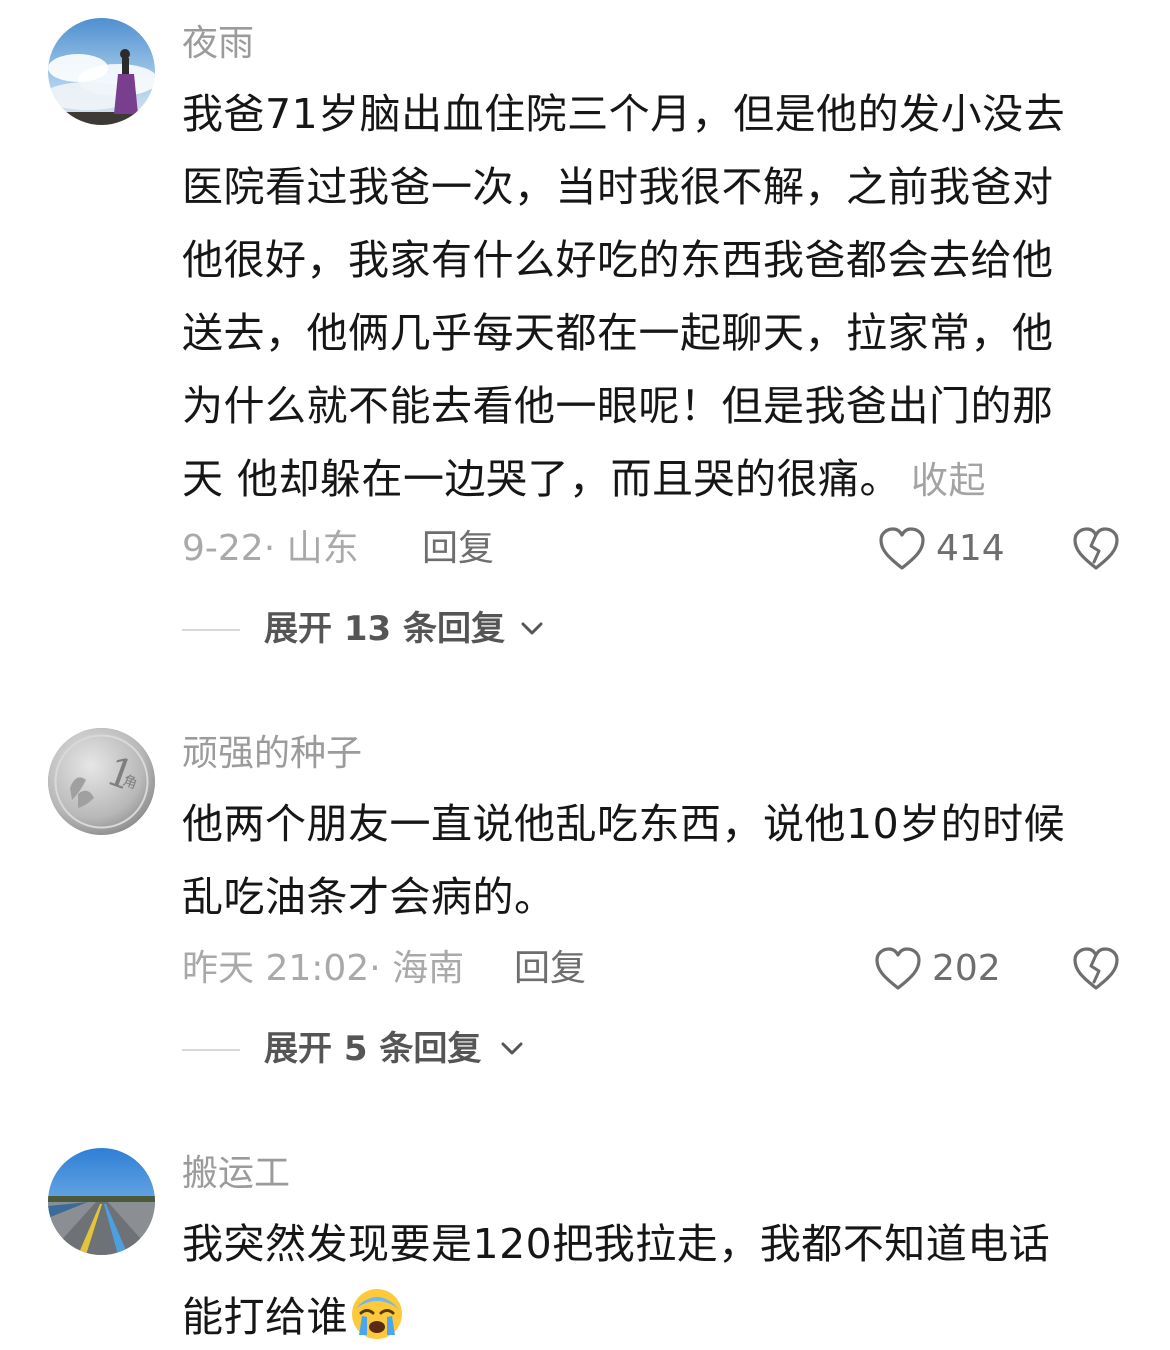 The height and width of the screenshot is (1350, 1170). What do you see at coordinates (369, 897) in the screenshot?
I see `comment-line: 乱吃油条才会病的。` at bounding box center [369, 897].